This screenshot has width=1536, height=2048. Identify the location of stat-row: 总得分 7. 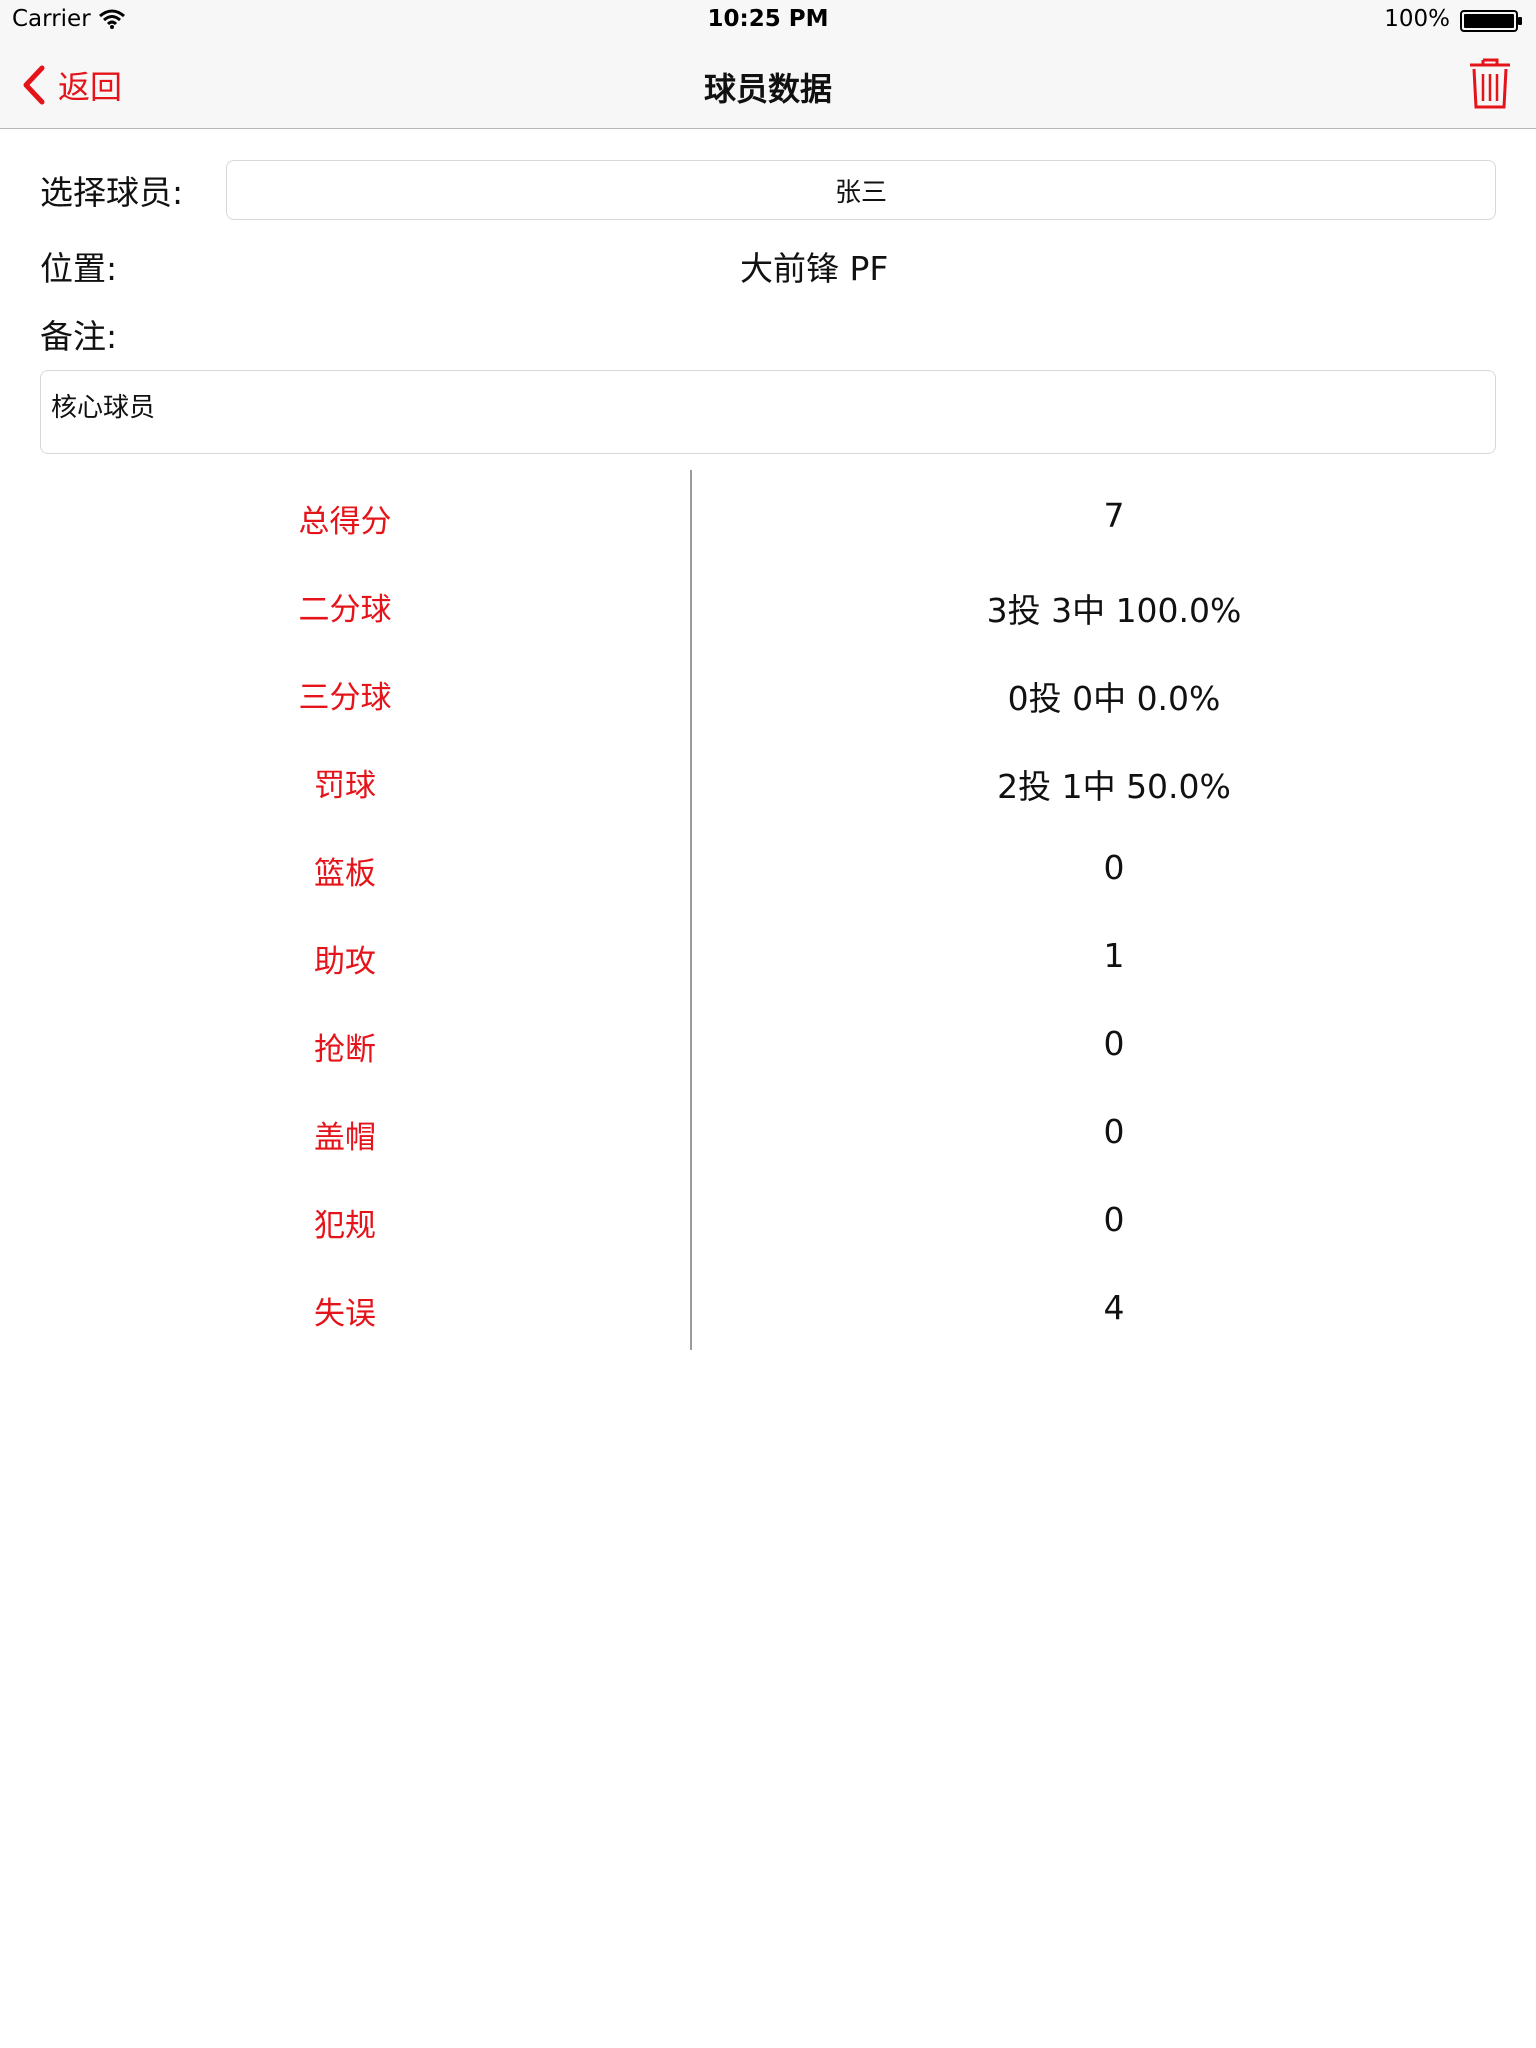
(768, 514).